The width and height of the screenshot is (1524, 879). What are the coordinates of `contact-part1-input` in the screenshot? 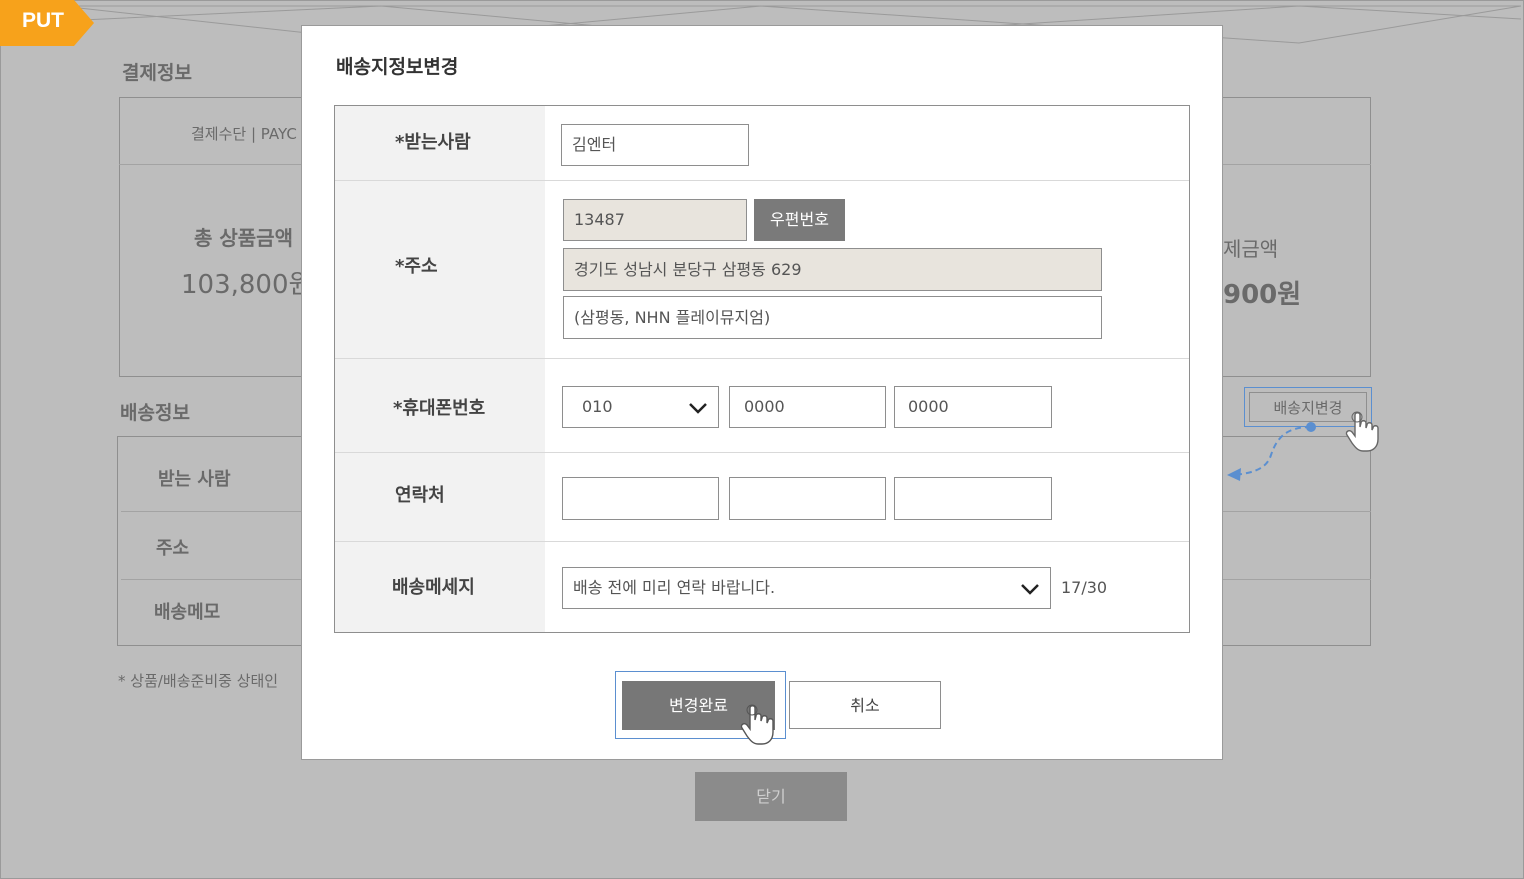 It's located at (640, 498).